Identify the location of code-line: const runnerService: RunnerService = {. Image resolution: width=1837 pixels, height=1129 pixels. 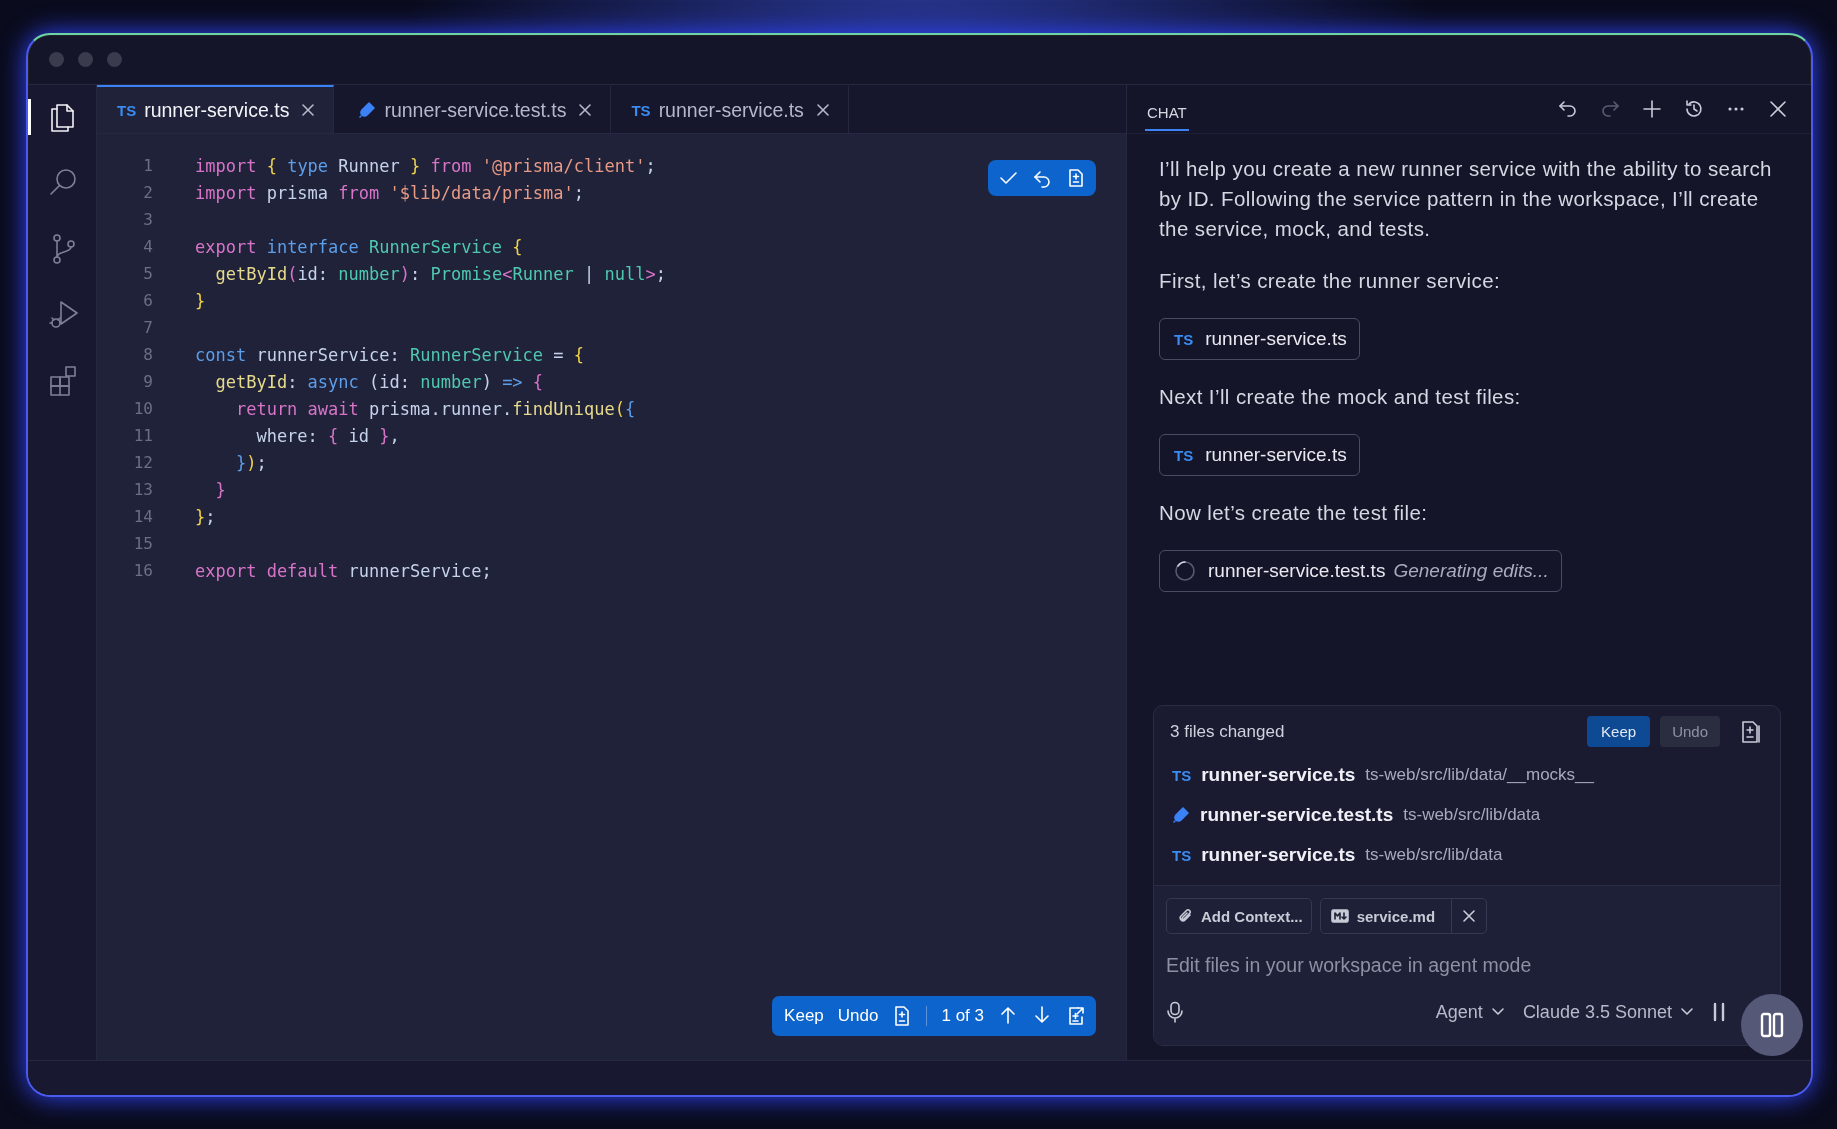
(389, 354).